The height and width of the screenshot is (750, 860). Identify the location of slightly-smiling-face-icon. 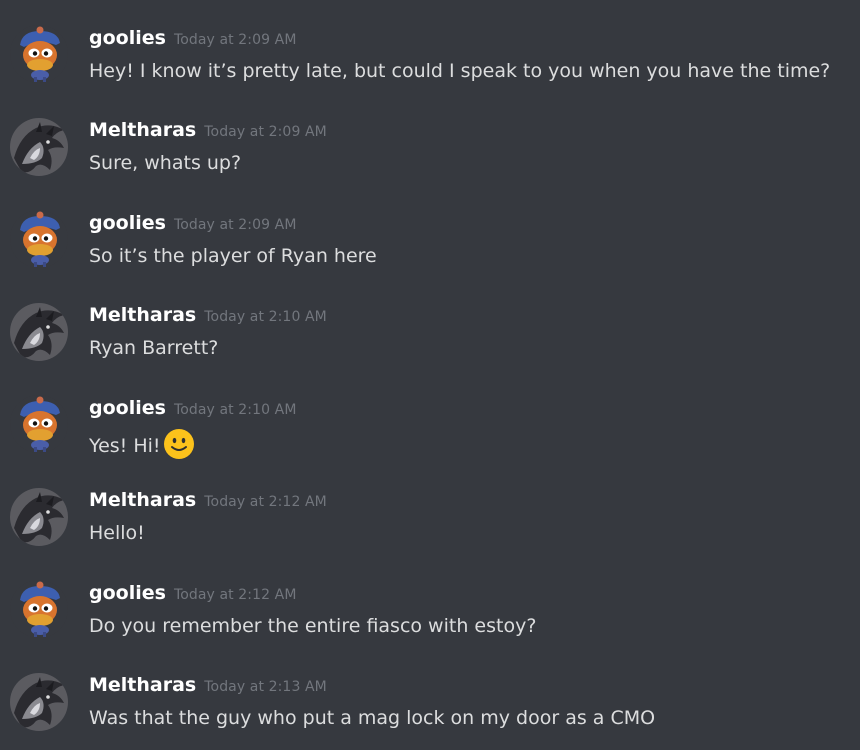
(178, 444).